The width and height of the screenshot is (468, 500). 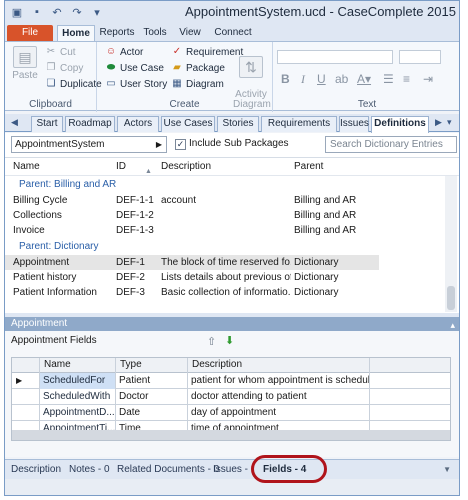 What do you see at coordinates (447, 469) in the screenshot?
I see `tab-overflow-icon: ▼` at bounding box center [447, 469].